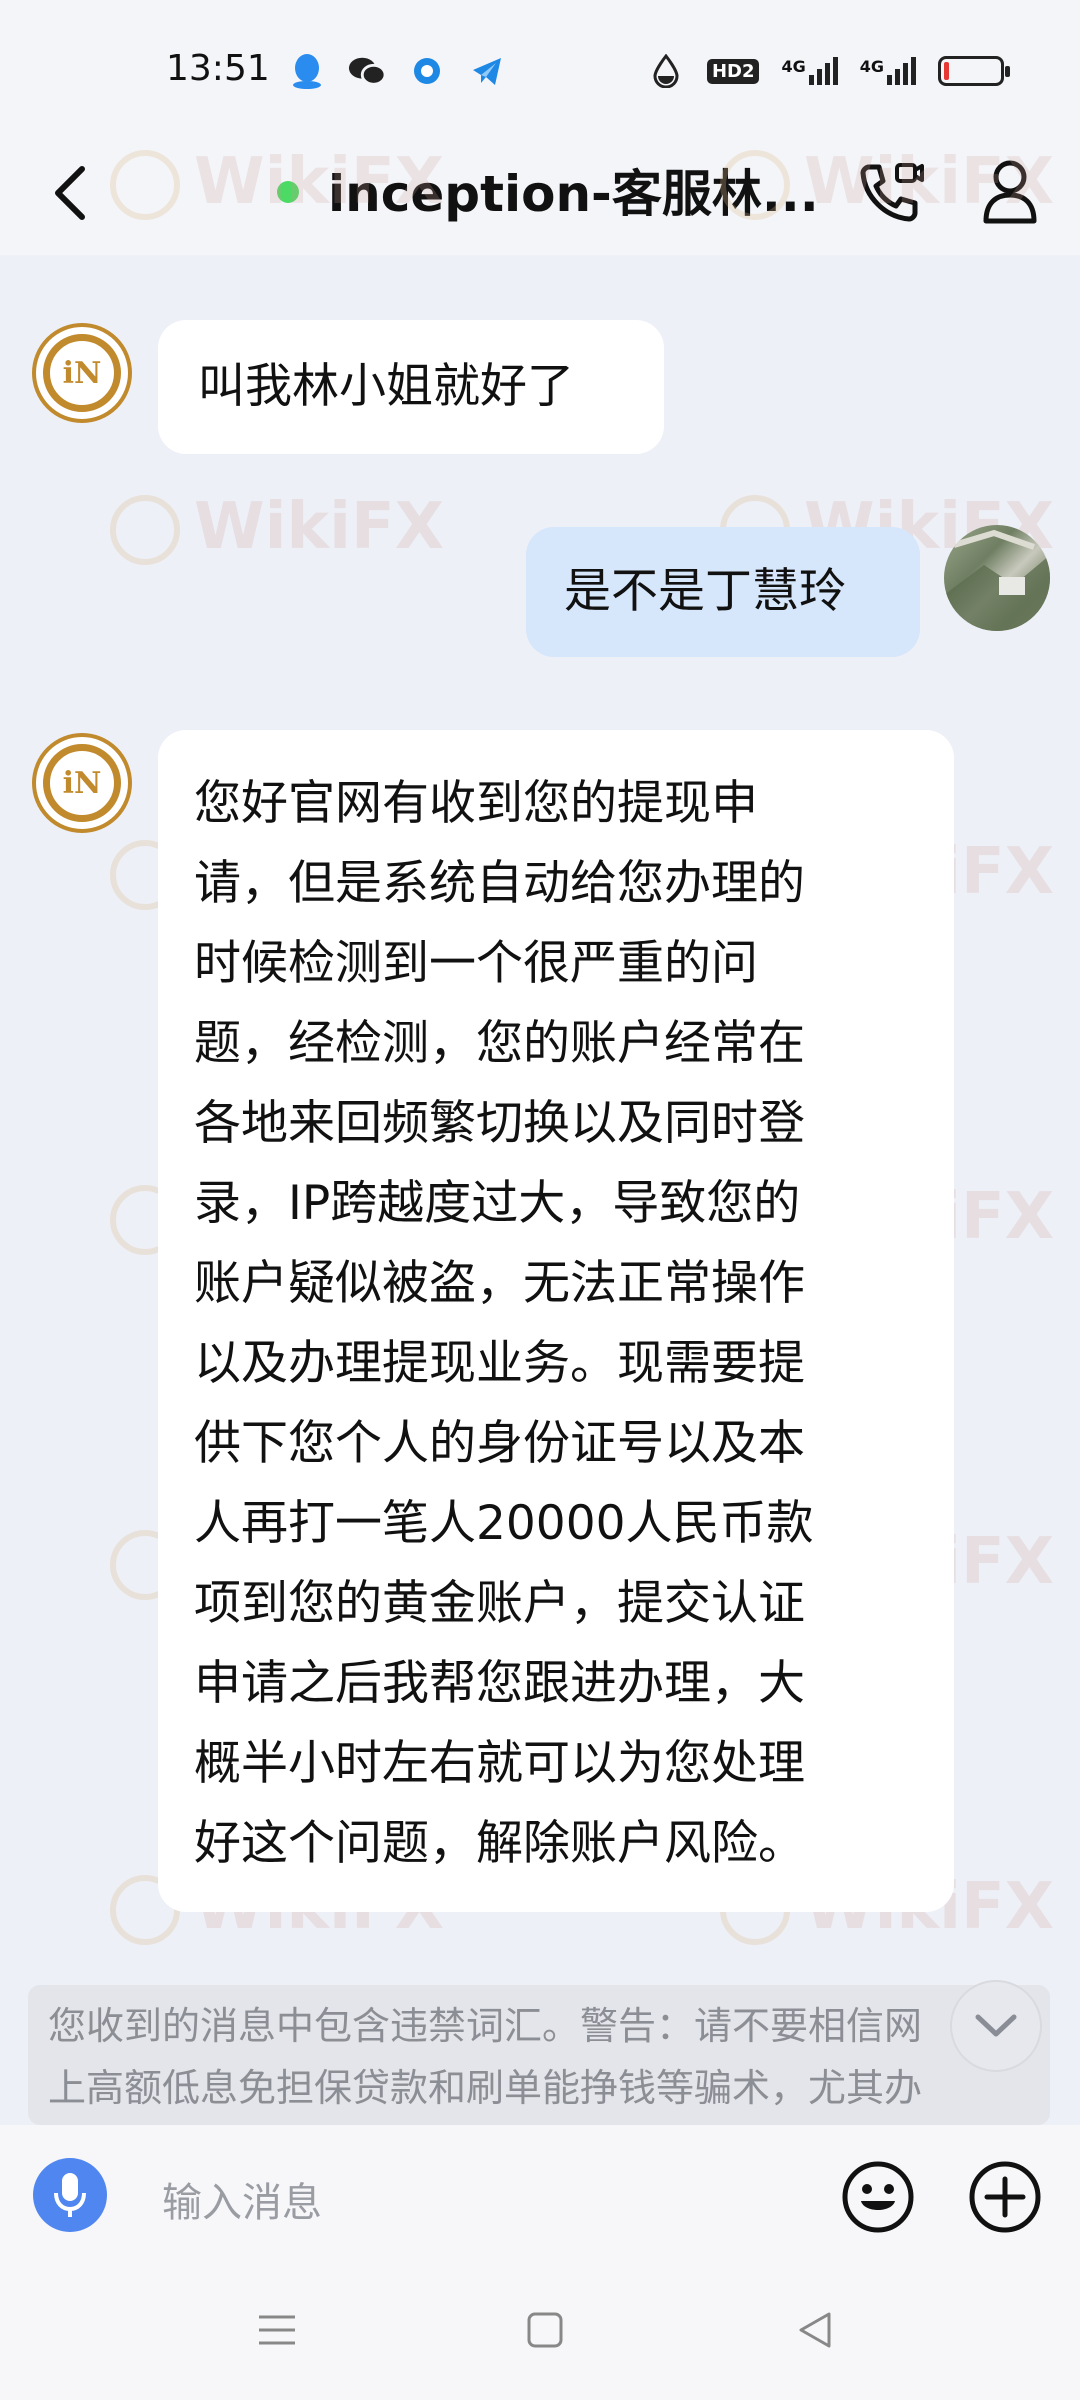 The image size is (1080, 2400). Describe the element at coordinates (307, 71) in the screenshot. I see `qq-icon` at that location.